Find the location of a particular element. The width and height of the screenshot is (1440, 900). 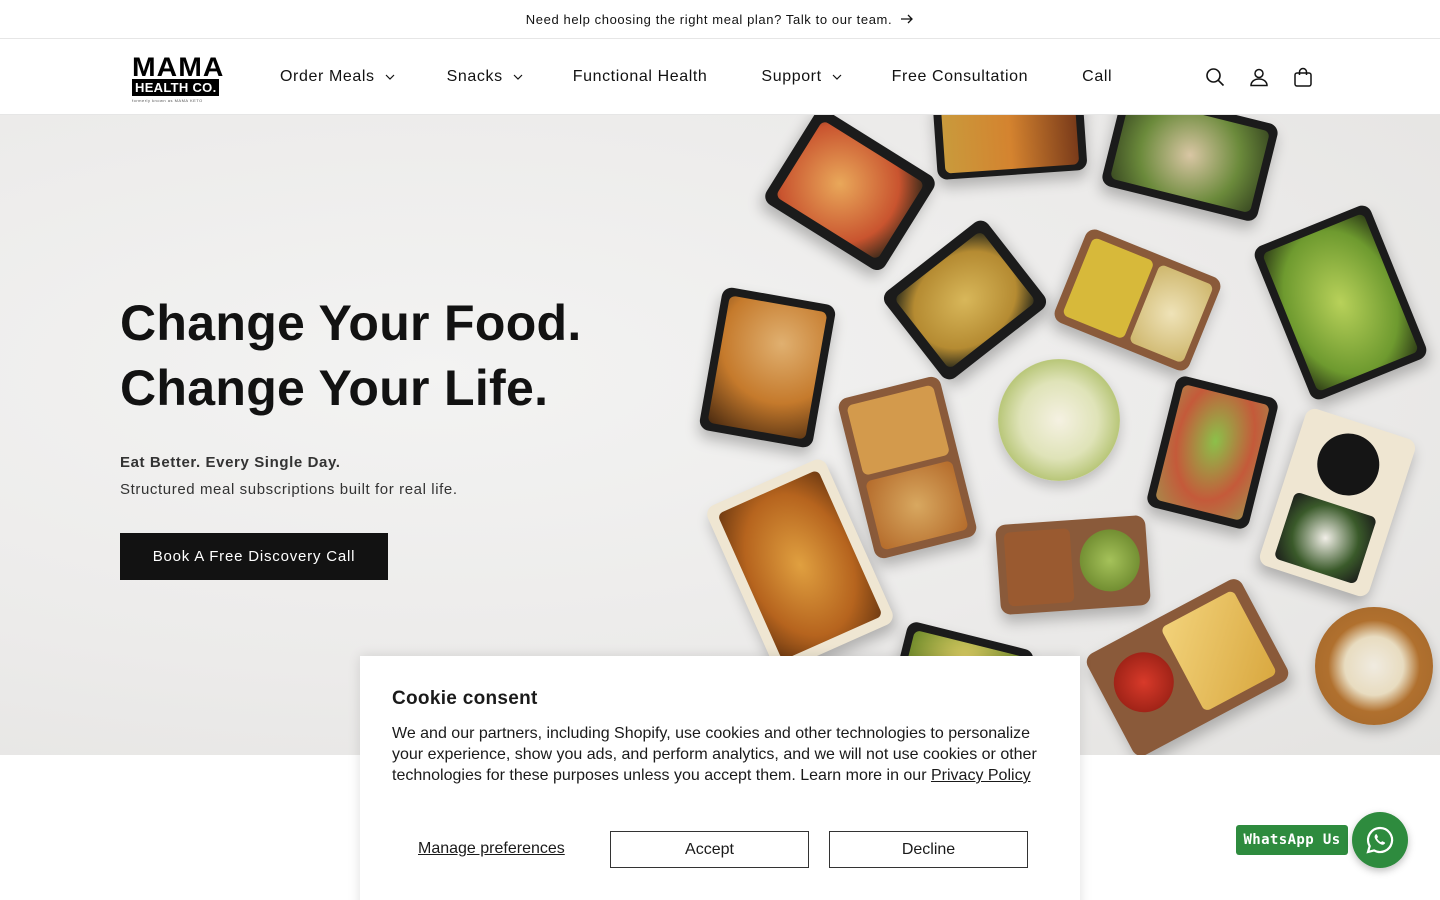

privacy-policy-link: Privacy Policy is located at coordinates (981, 775).